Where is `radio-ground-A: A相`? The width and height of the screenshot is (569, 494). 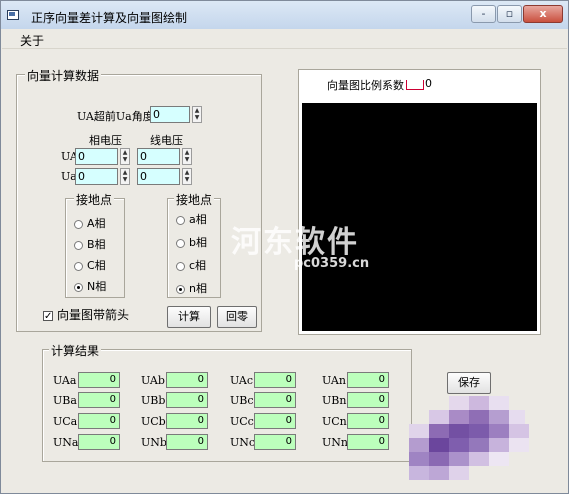
radio-ground-A: A相 is located at coordinates (90, 223).